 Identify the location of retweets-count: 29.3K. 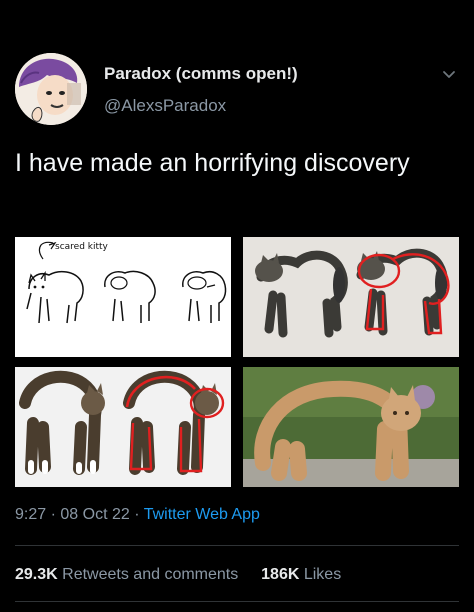
(36, 574).